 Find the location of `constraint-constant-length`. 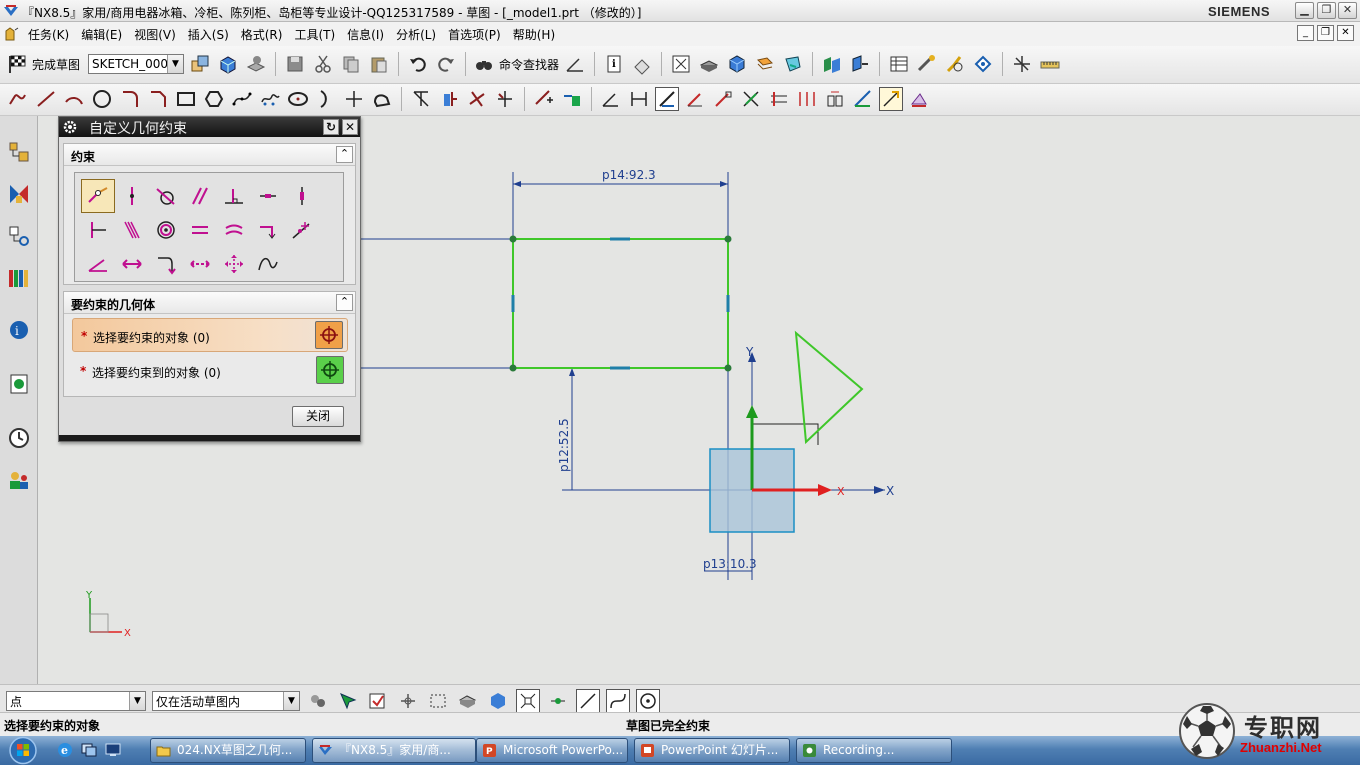

constraint-constant-length is located at coordinates (268, 230).